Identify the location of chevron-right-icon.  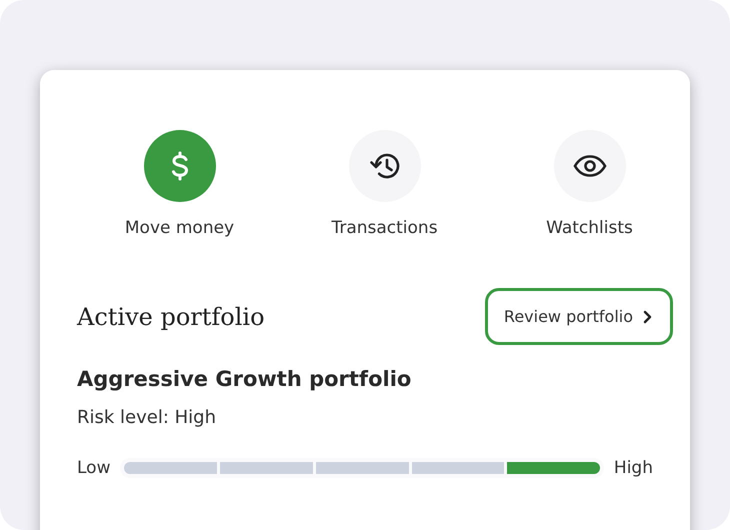
(647, 317).